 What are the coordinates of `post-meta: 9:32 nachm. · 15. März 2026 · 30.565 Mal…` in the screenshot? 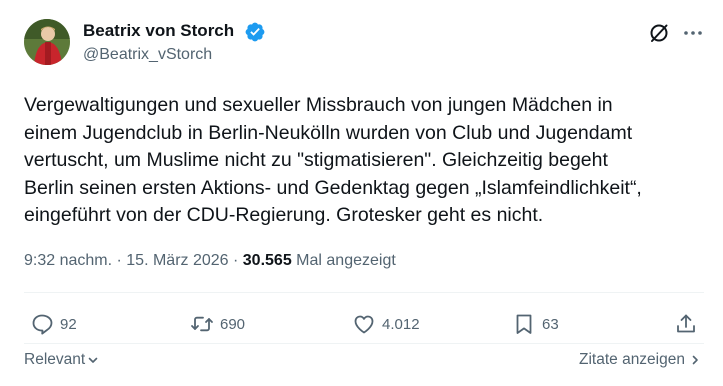 It's located at (210, 261).